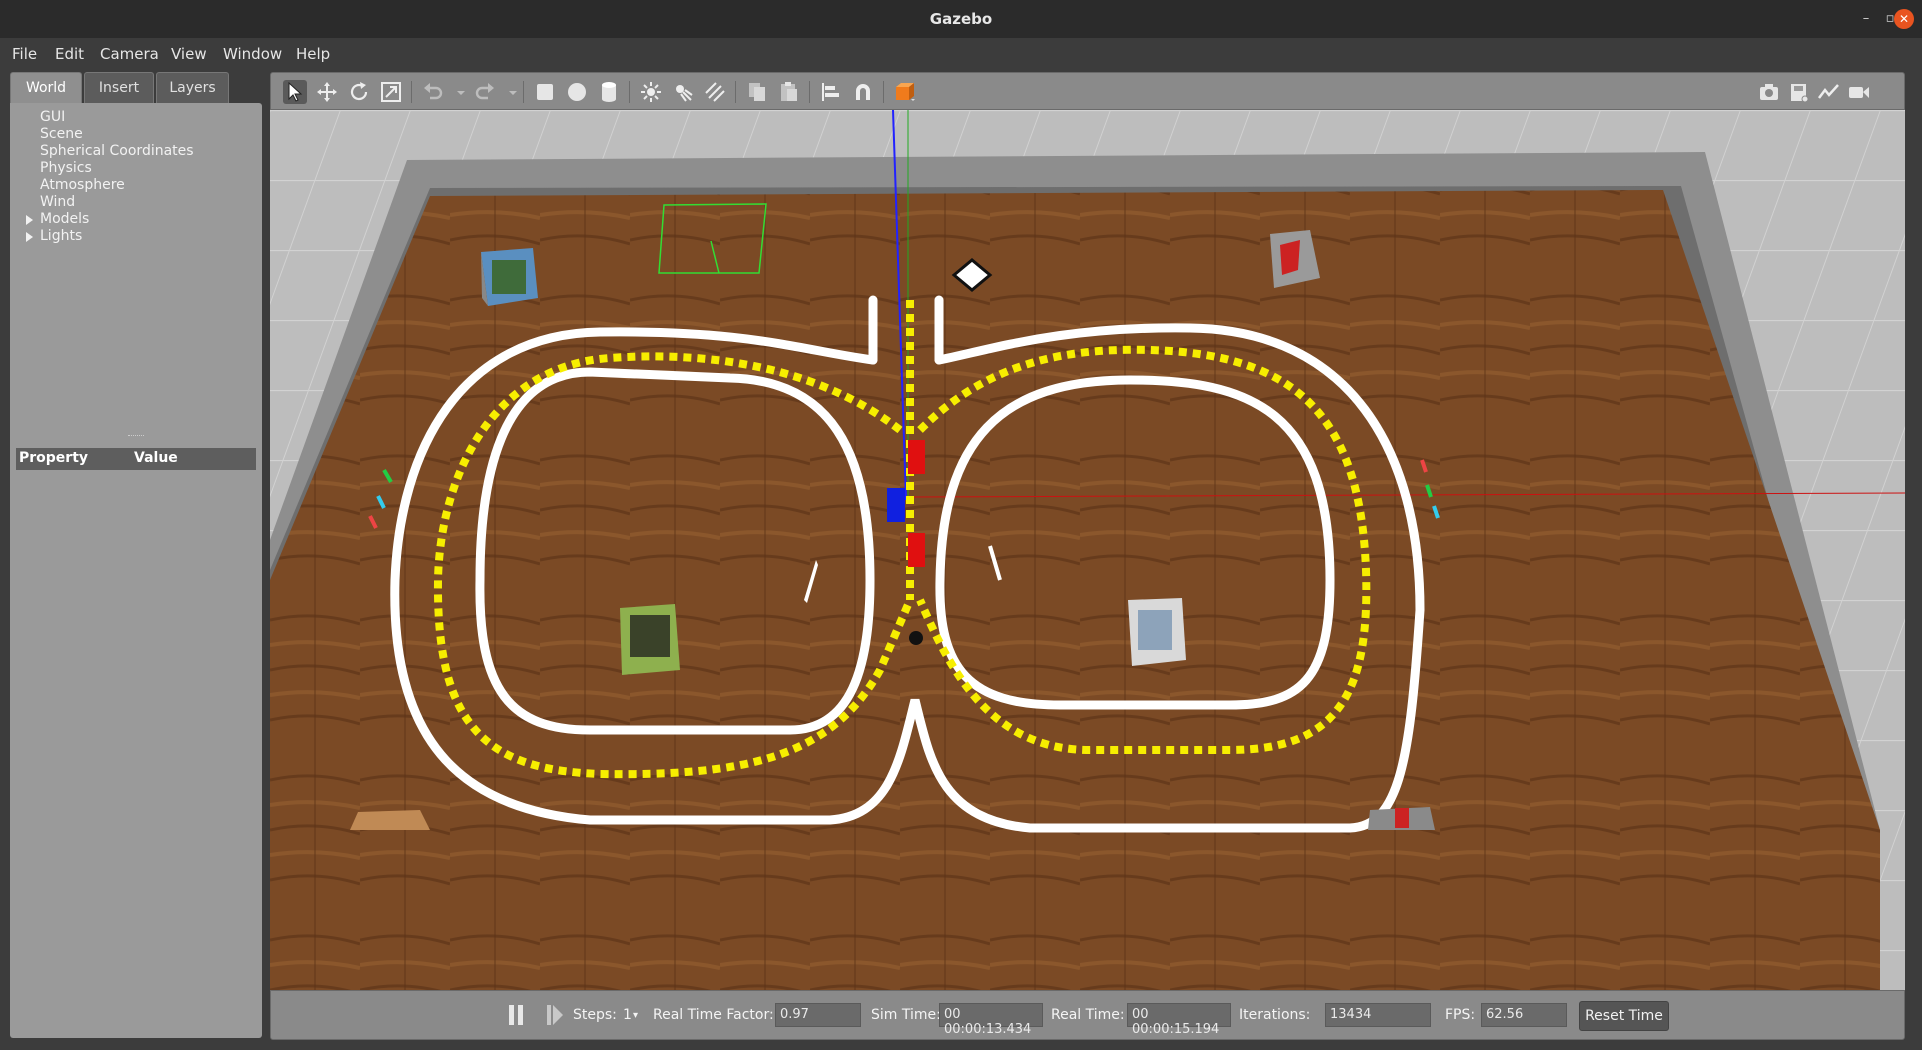  I want to click on window-title: Gazebo, so click(961, 19).